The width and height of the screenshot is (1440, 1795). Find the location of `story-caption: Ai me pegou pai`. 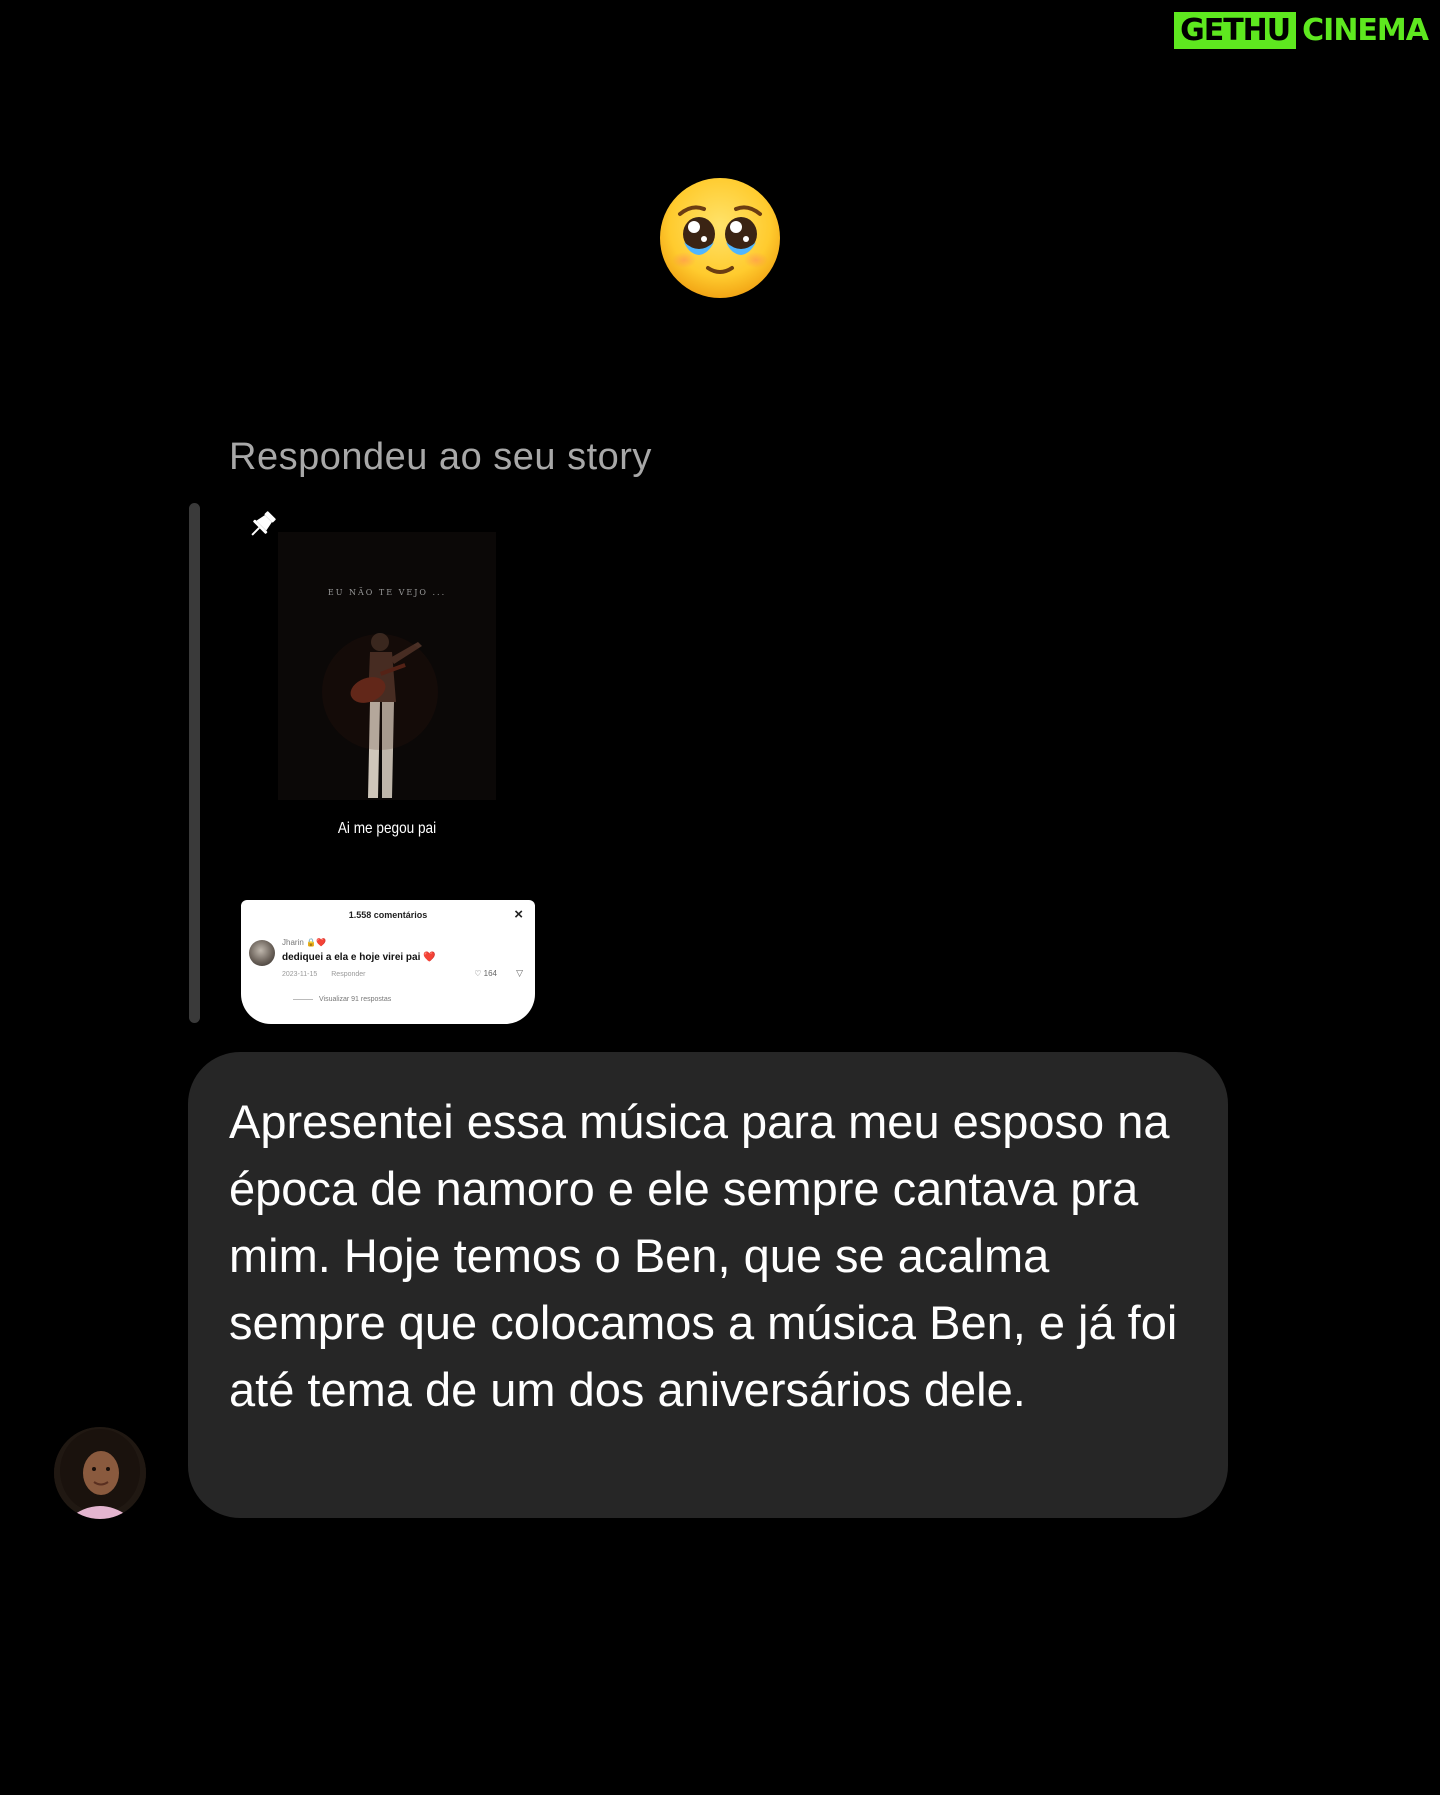

story-caption: Ai me pegou pai is located at coordinates (387, 828).